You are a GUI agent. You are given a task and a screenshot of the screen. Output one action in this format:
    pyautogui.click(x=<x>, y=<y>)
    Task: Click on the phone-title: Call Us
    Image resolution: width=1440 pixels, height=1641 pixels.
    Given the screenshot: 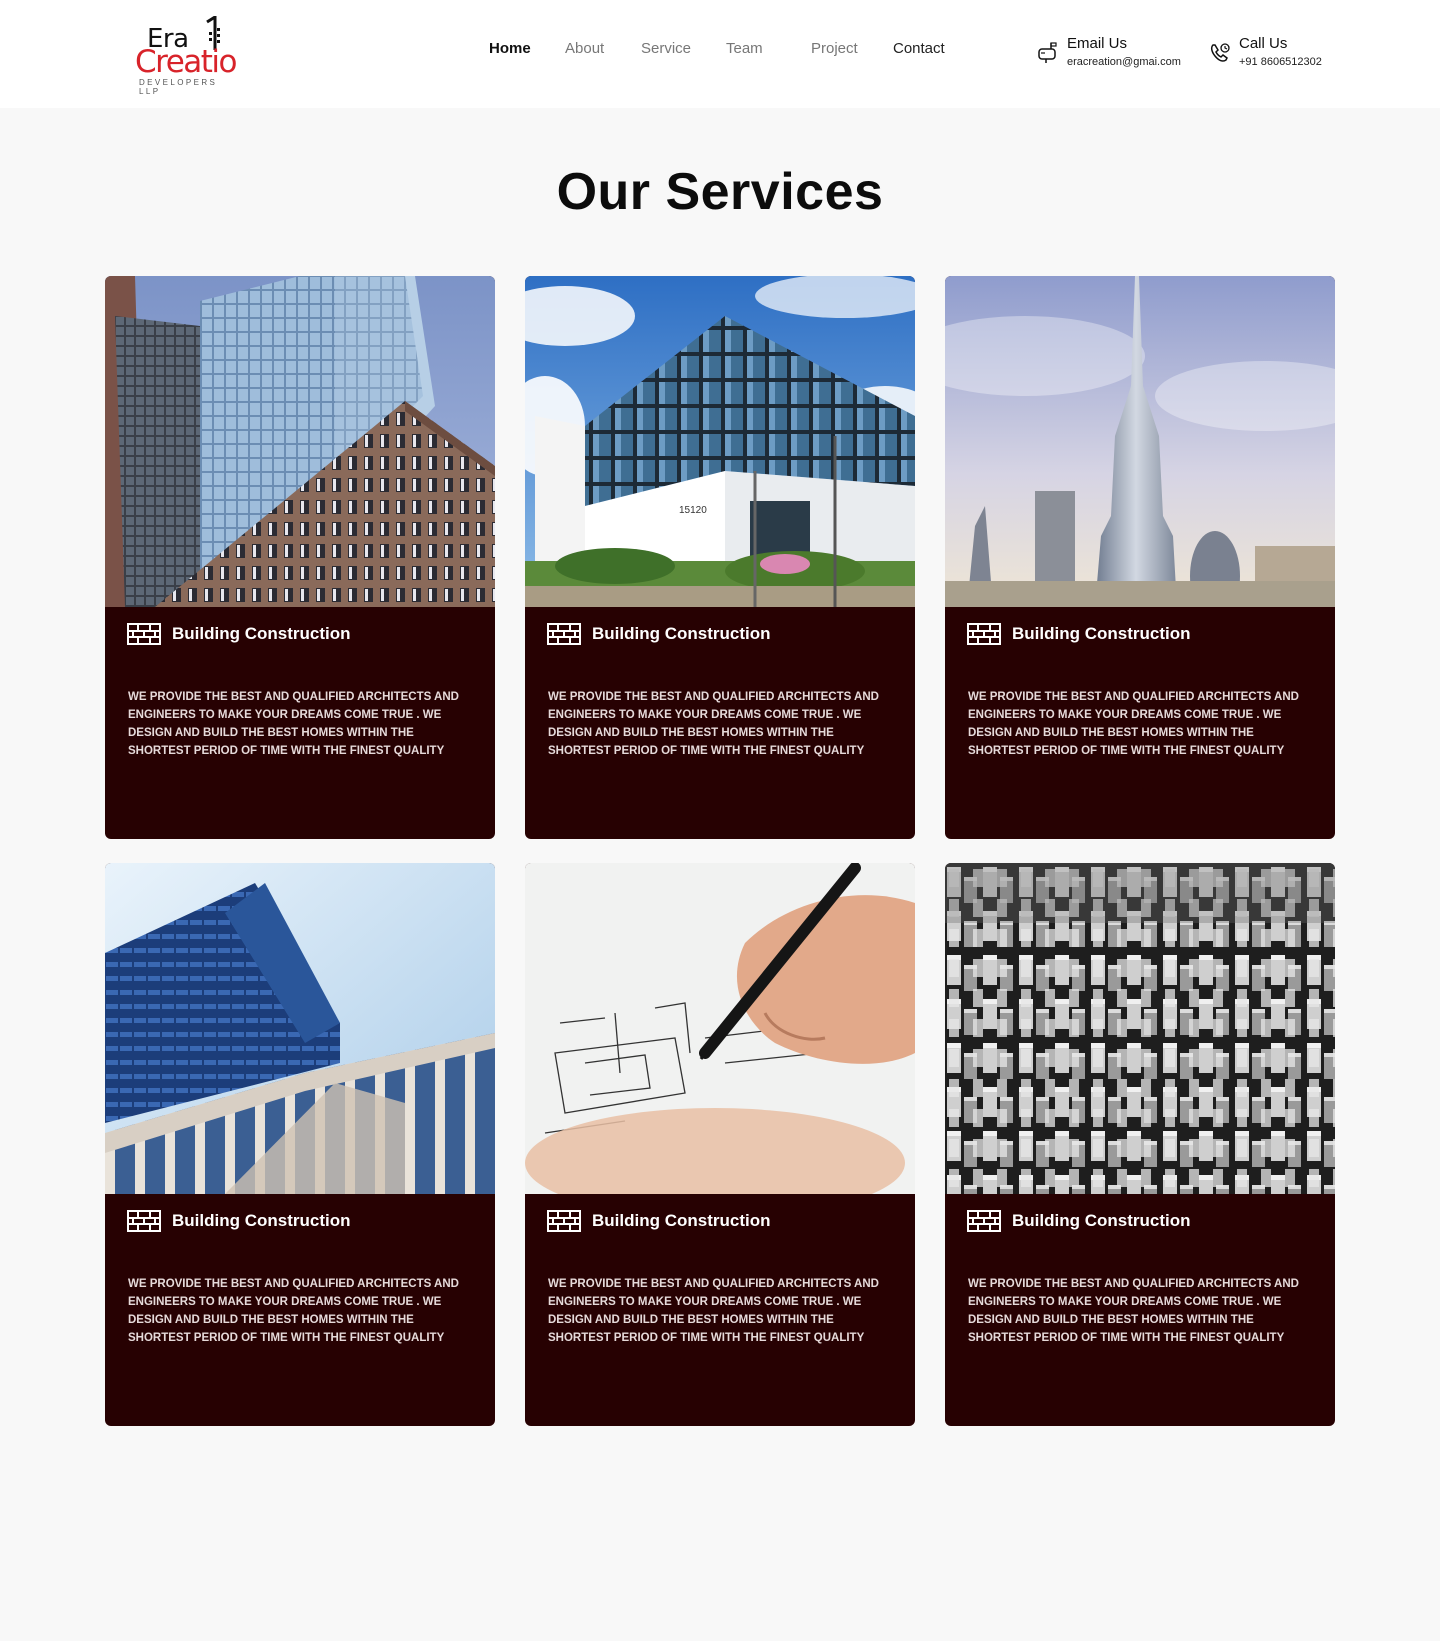 What is the action you would take?
    pyautogui.click(x=1263, y=43)
    